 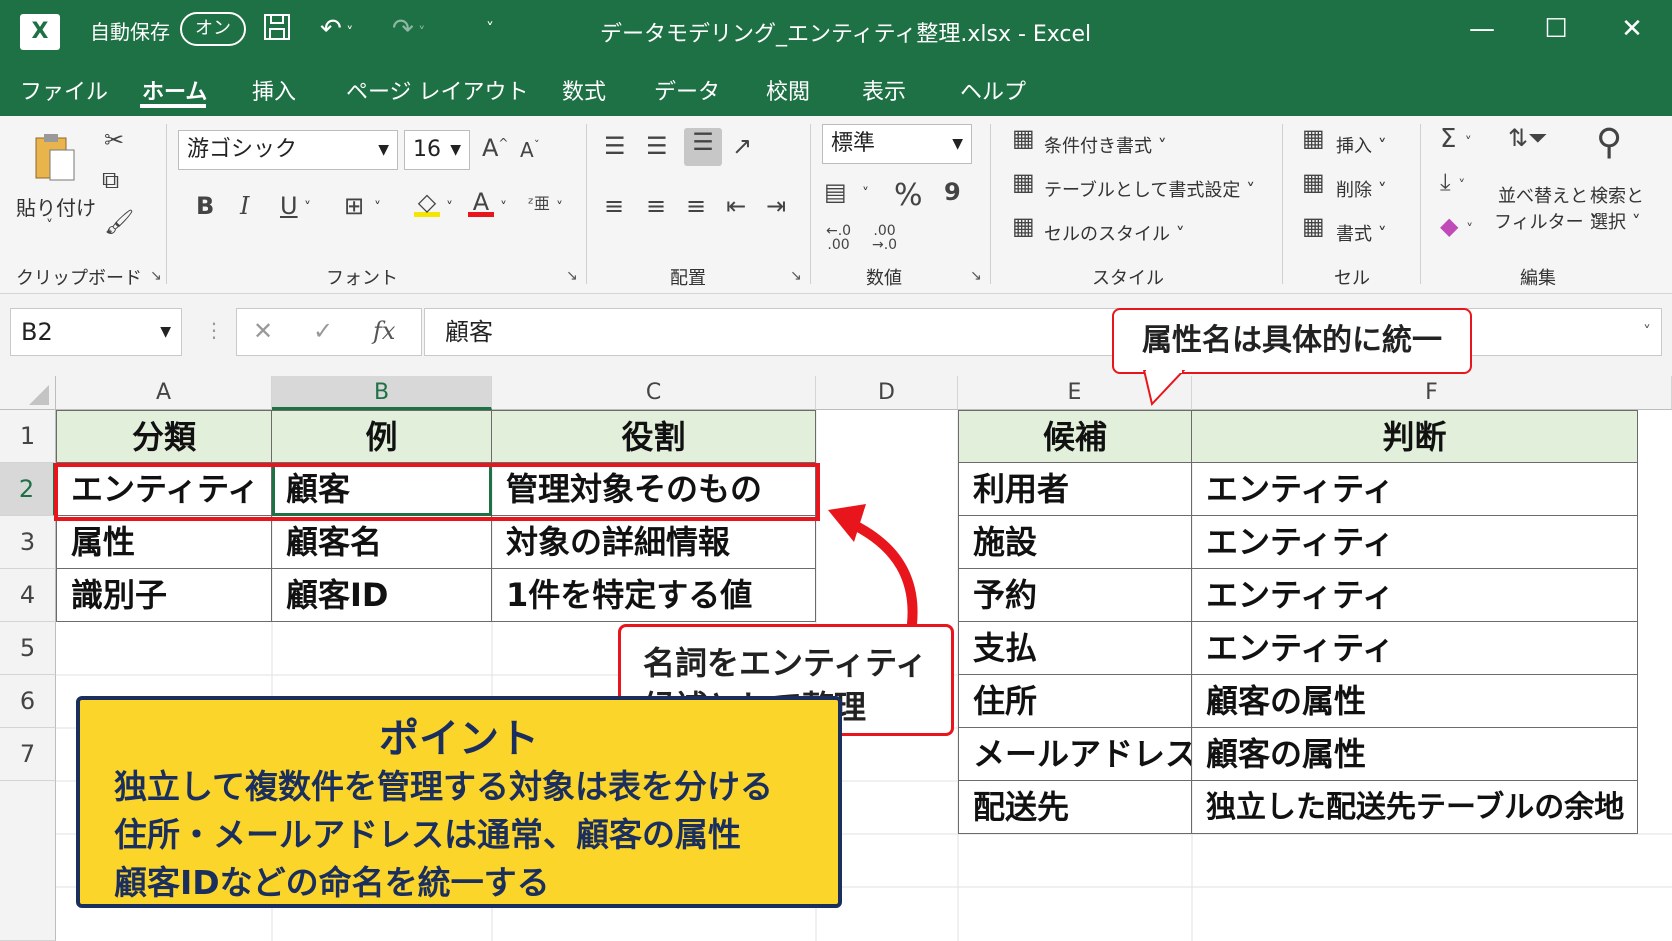 I want to click on decrease-indent-icon: ⇤, so click(x=736, y=206).